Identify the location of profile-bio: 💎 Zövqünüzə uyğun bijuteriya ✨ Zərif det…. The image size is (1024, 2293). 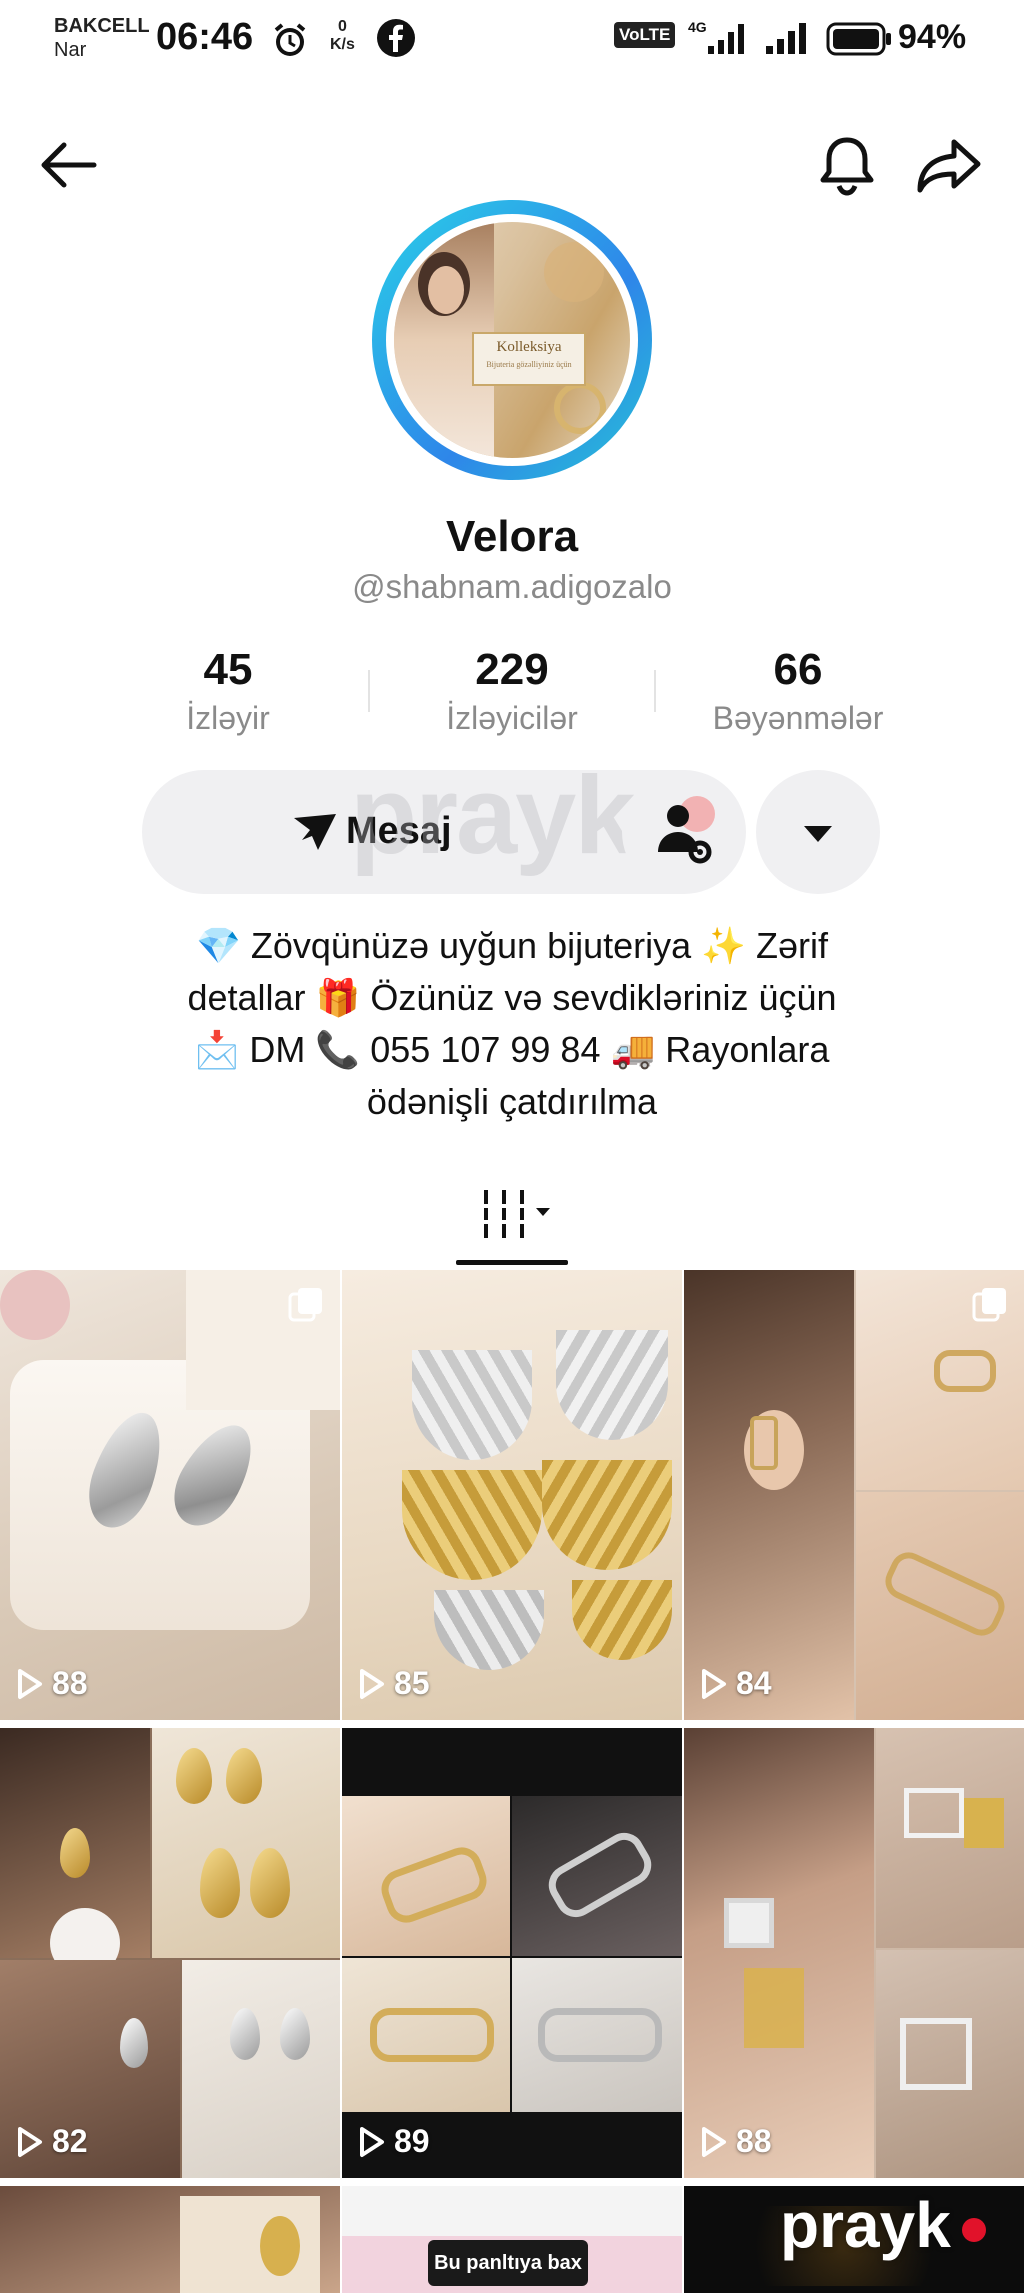
(512, 1024).